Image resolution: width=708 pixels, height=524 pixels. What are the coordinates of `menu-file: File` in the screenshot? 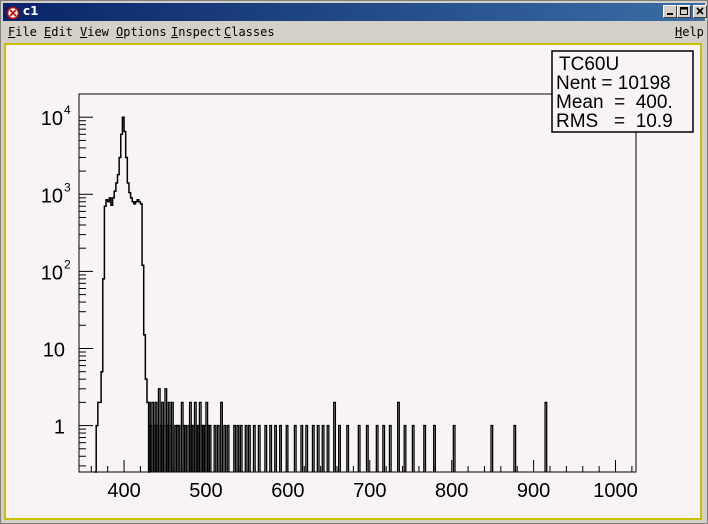 It's located at (22, 32).